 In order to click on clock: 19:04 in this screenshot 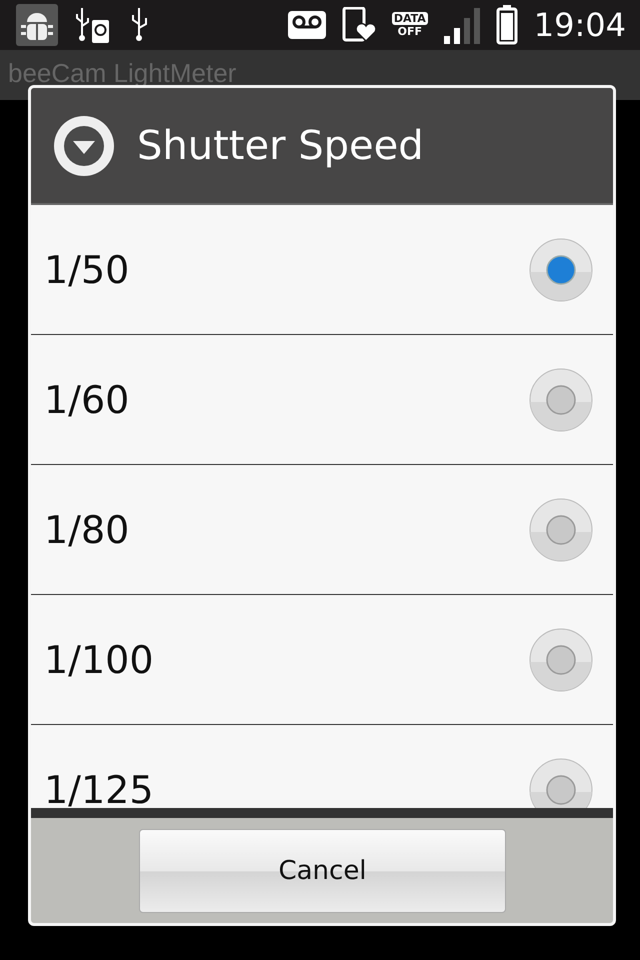, I will do `click(580, 25)`.